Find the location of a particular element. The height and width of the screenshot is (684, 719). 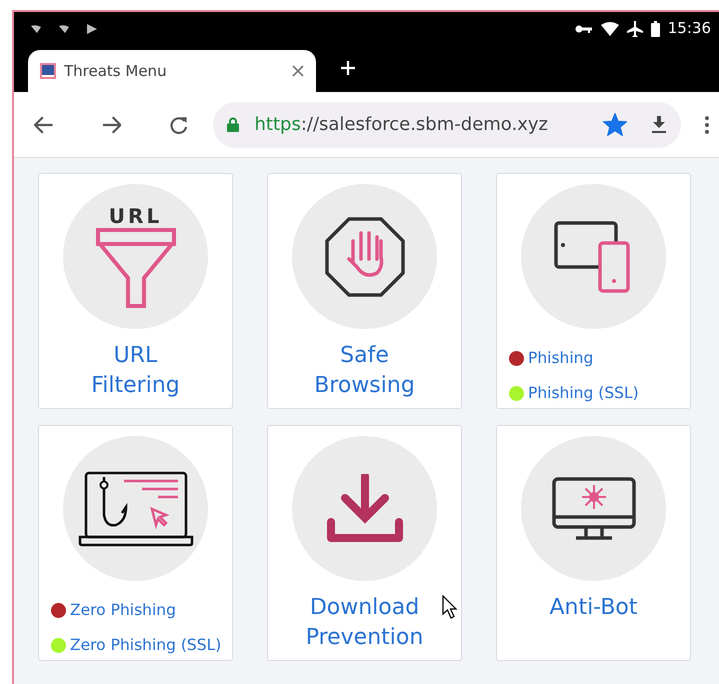

legend-label: Phishing (SSL) is located at coordinates (583, 394).